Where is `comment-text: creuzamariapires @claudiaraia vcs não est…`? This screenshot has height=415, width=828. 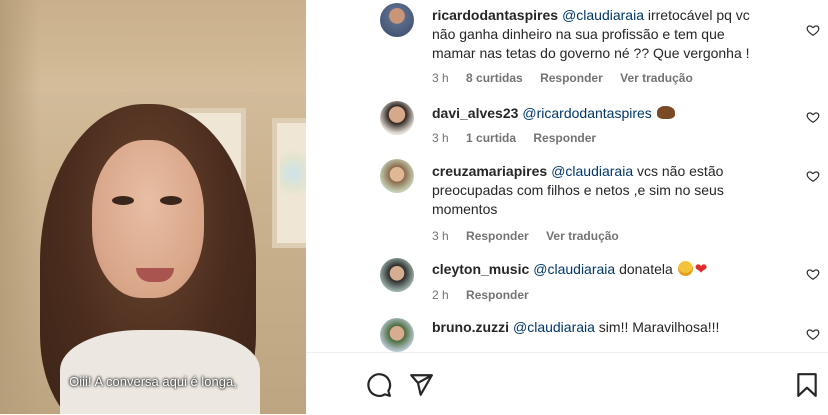 comment-text: creuzamariapires @claudiaraia vcs não est… is located at coordinates (600, 190).